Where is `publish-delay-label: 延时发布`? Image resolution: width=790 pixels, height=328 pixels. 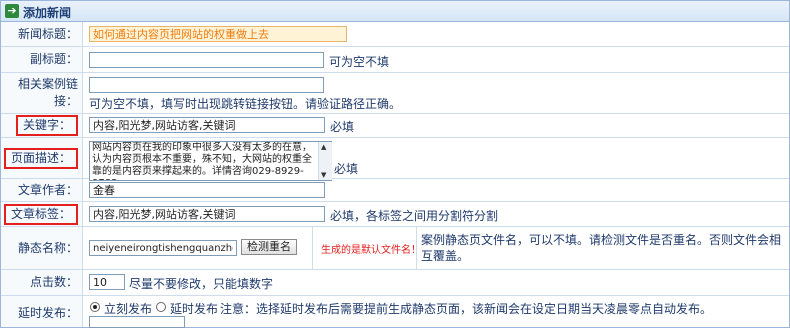 publish-delay-label: 延时发布 is located at coordinates (194, 308).